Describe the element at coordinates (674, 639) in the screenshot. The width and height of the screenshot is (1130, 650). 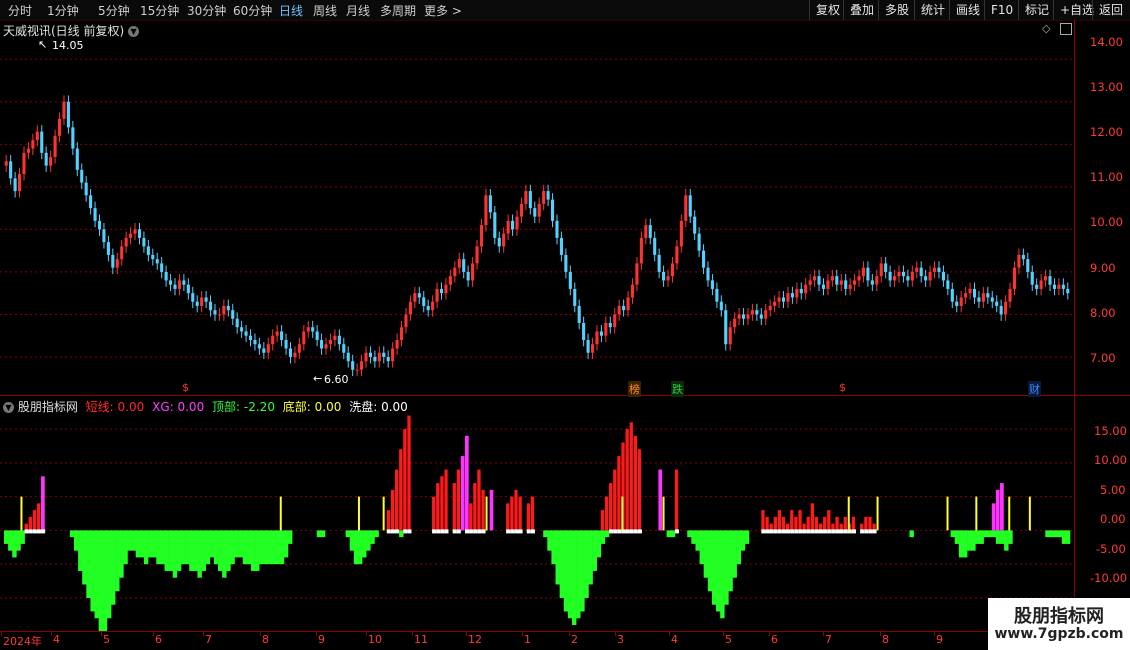
I see `x-tick-label: 4` at that location.